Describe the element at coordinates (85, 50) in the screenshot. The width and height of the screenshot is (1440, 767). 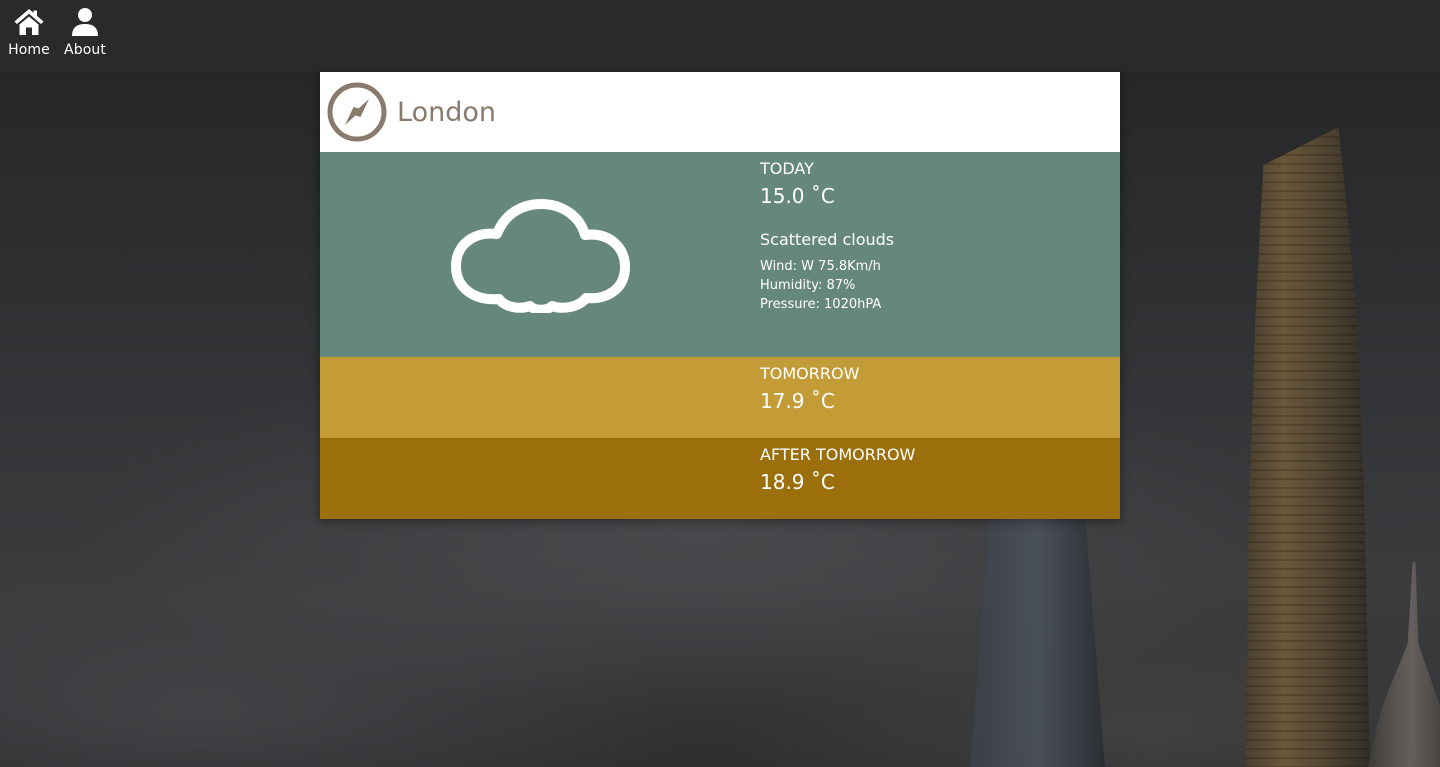
I see `nav-about-label: About` at that location.